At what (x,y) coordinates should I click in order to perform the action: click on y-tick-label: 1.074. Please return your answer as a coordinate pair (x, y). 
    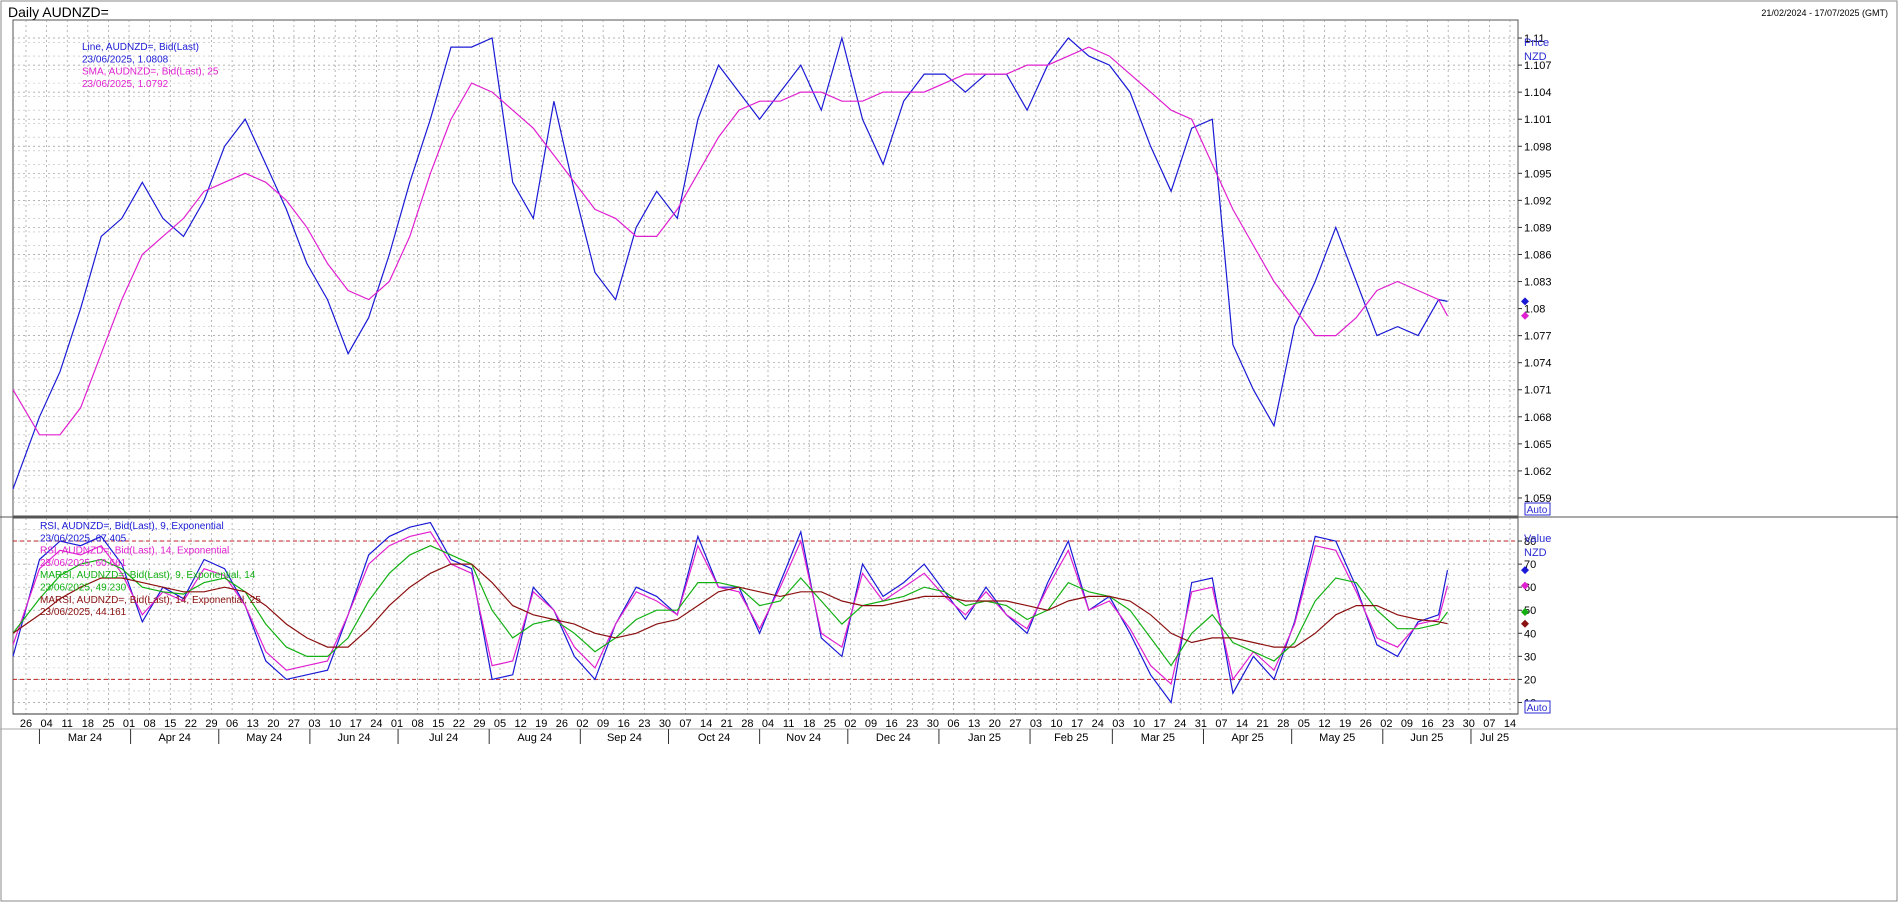
    Looking at the image, I should click on (1538, 364).